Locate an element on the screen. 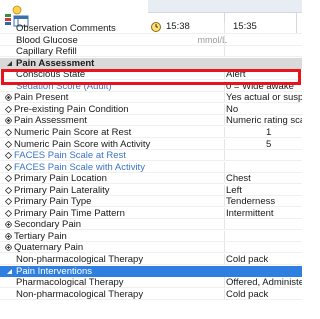 The image size is (320, 319). row-pre-existing-pain: Pre-existing Pain Condition No is located at coordinates (151, 109).